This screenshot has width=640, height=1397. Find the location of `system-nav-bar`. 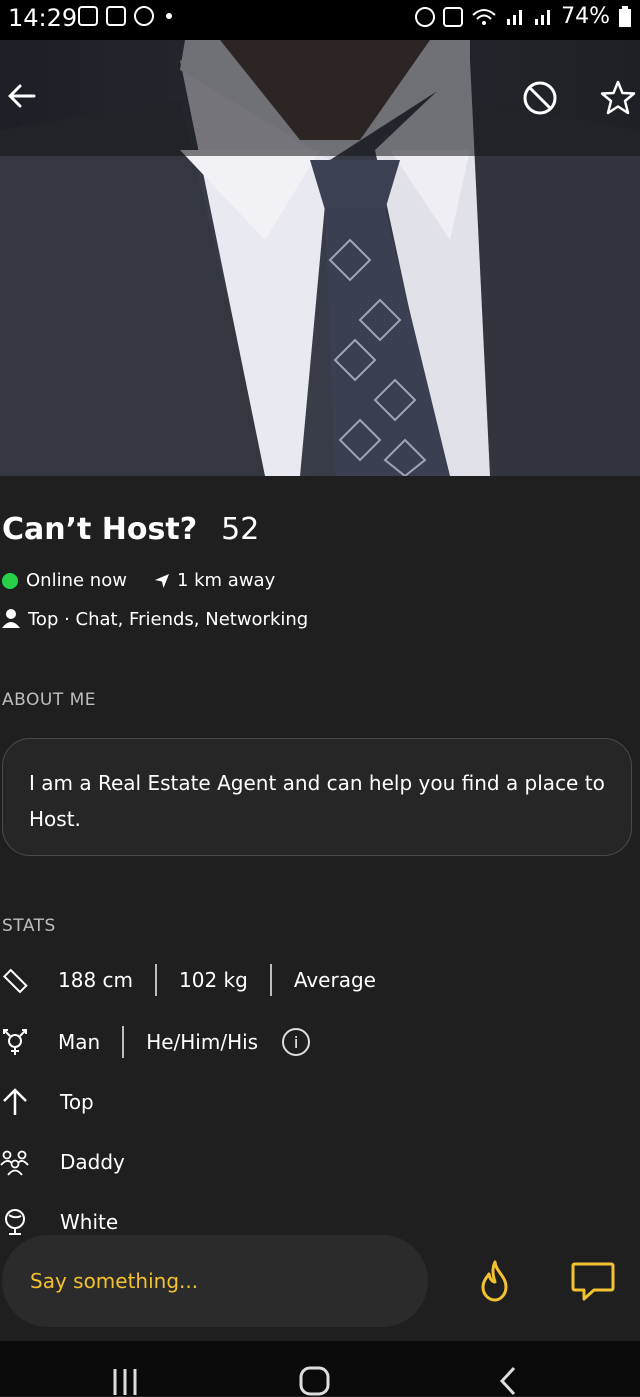

system-nav-bar is located at coordinates (320, 1368).